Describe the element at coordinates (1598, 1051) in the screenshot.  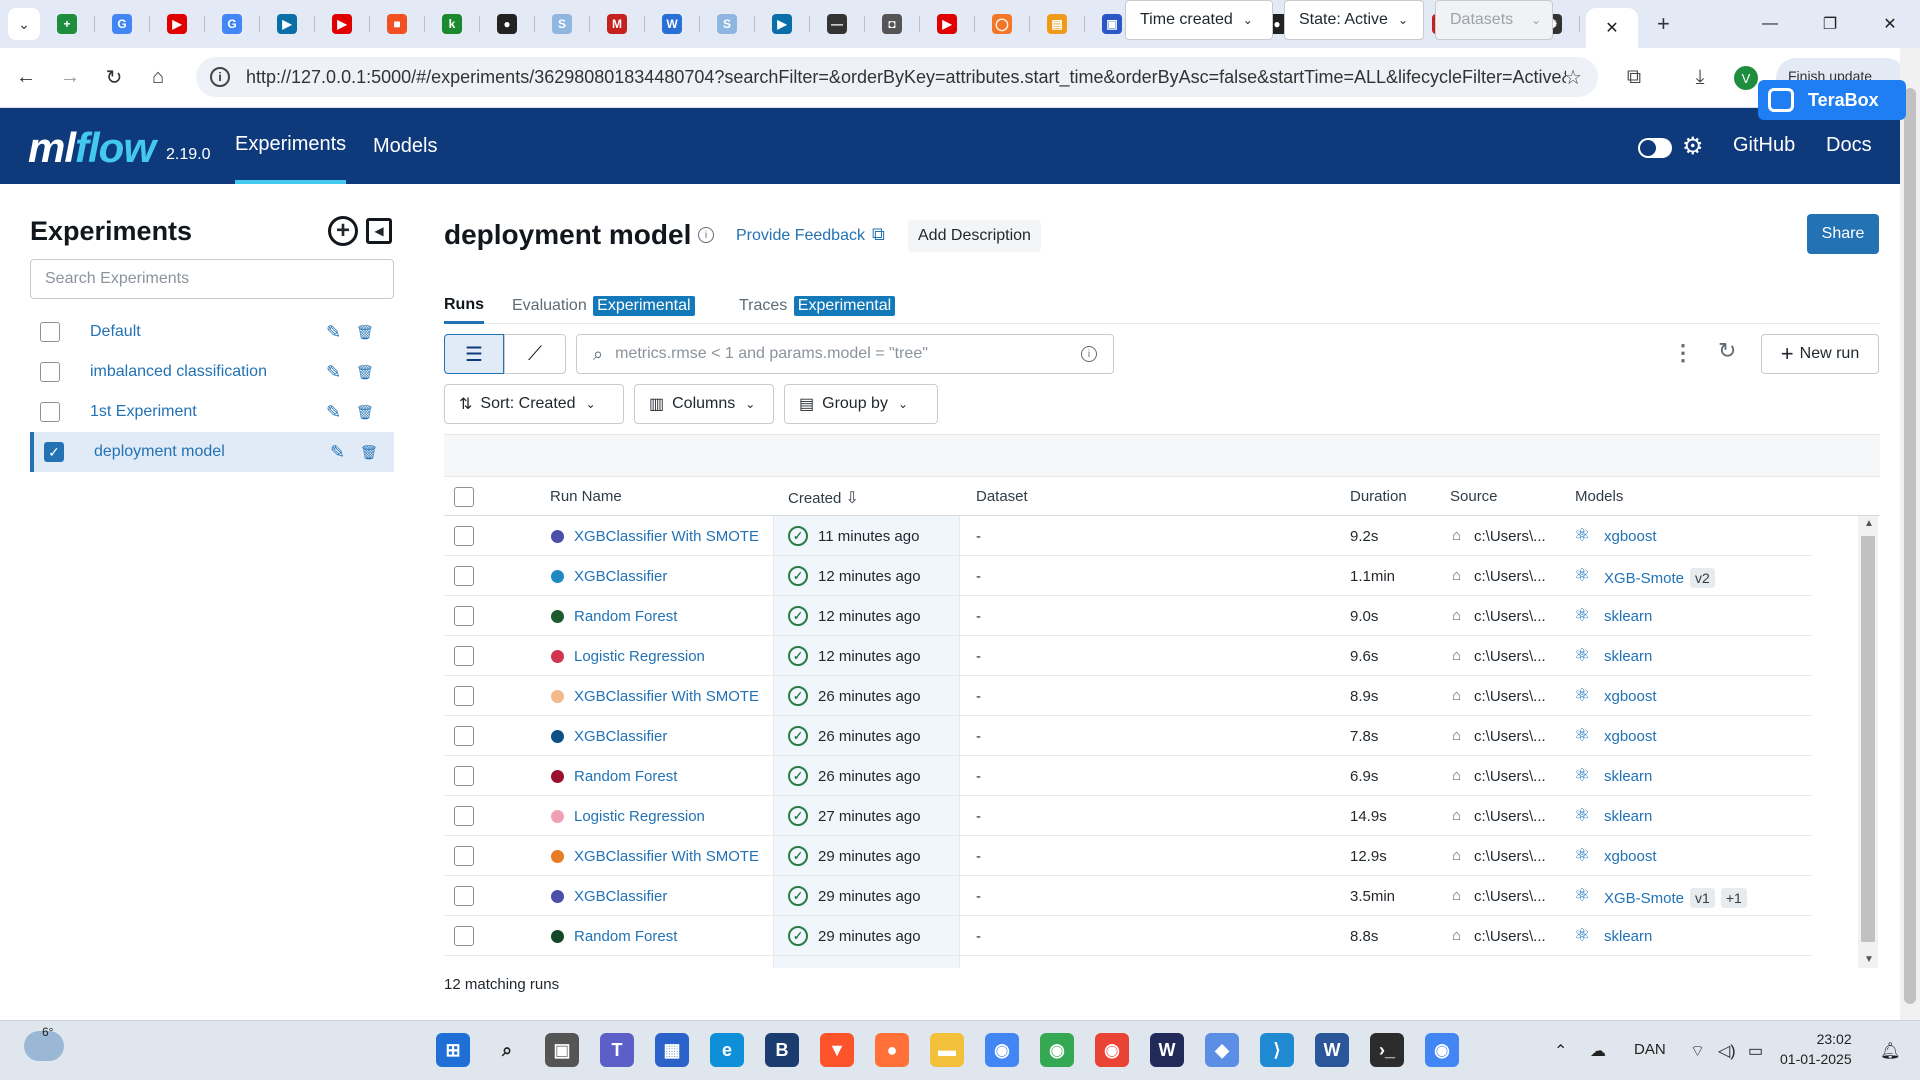
I see `network-cloud-icon: ☁` at that location.